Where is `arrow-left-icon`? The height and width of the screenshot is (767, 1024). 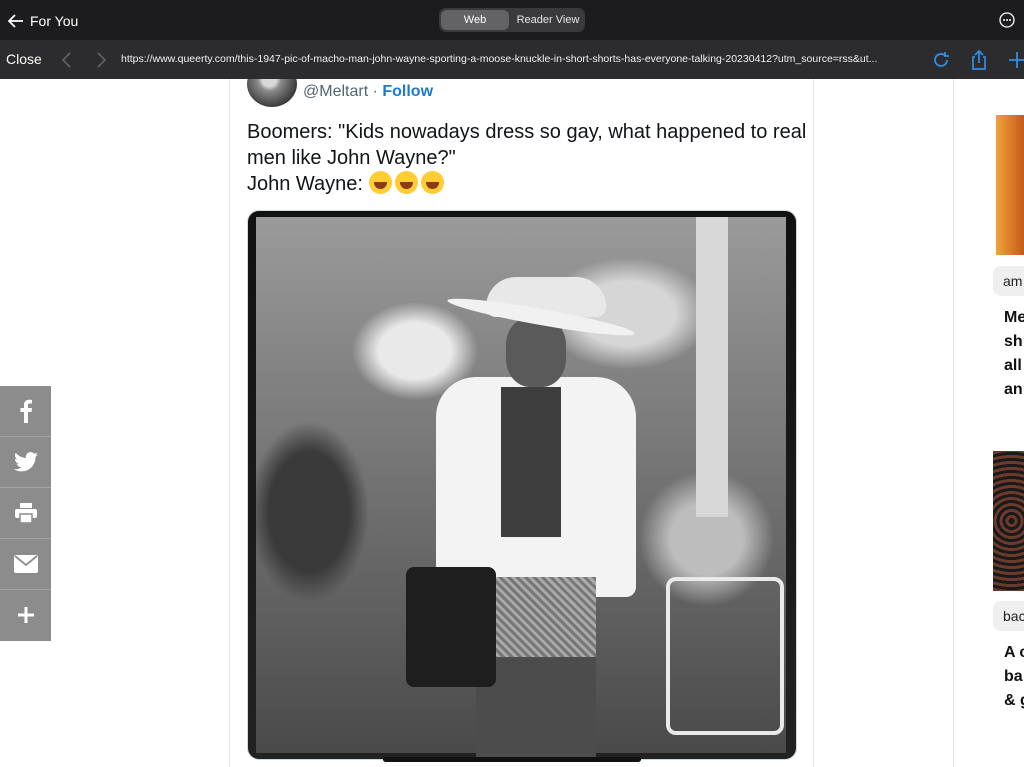
arrow-left-icon is located at coordinates (15, 21).